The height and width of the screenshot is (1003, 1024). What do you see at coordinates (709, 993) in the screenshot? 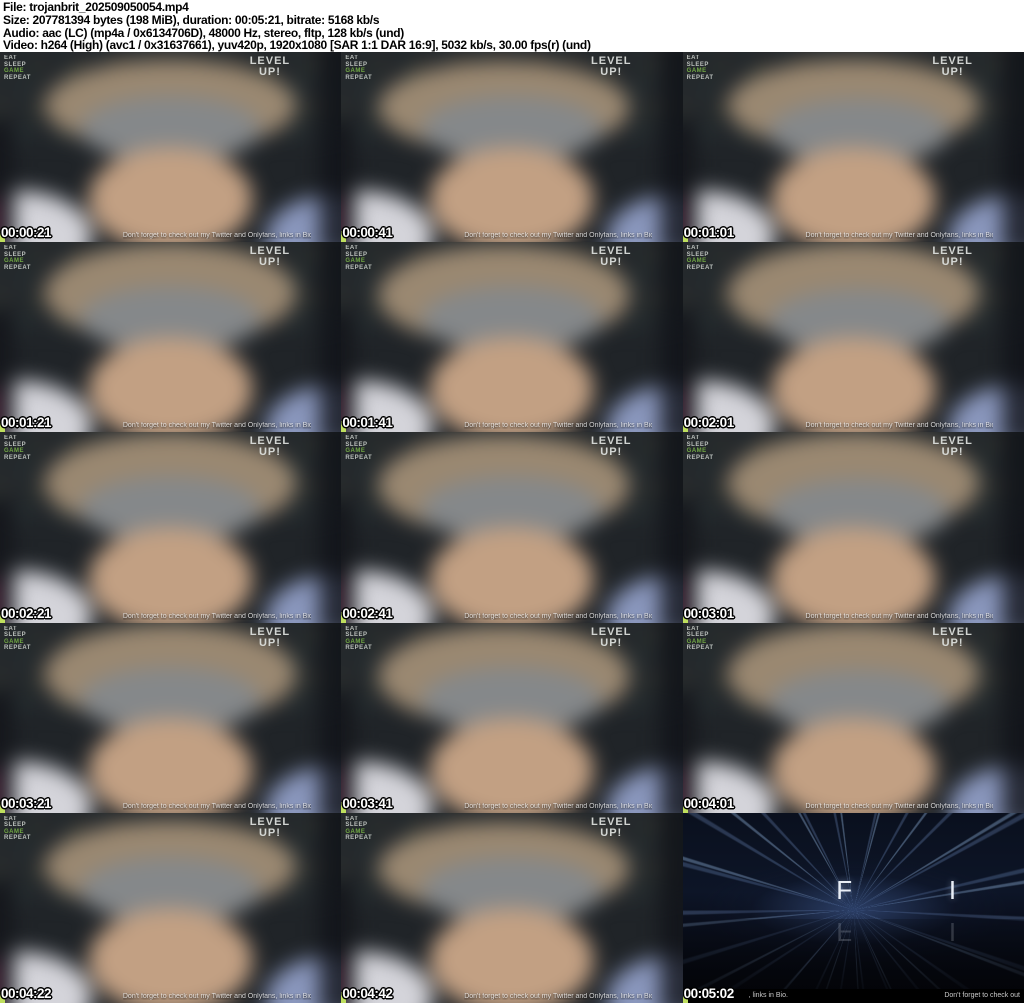
I see `timestamp-label: 00:05:02` at bounding box center [709, 993].